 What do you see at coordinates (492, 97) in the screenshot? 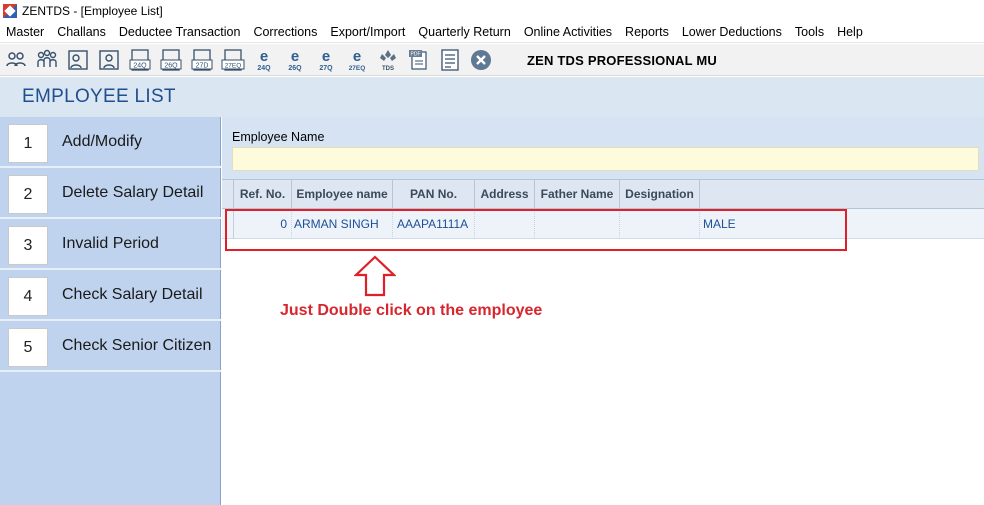
I see `page-header: EMPLOYEE LIST` at bounding box center [492, 97].